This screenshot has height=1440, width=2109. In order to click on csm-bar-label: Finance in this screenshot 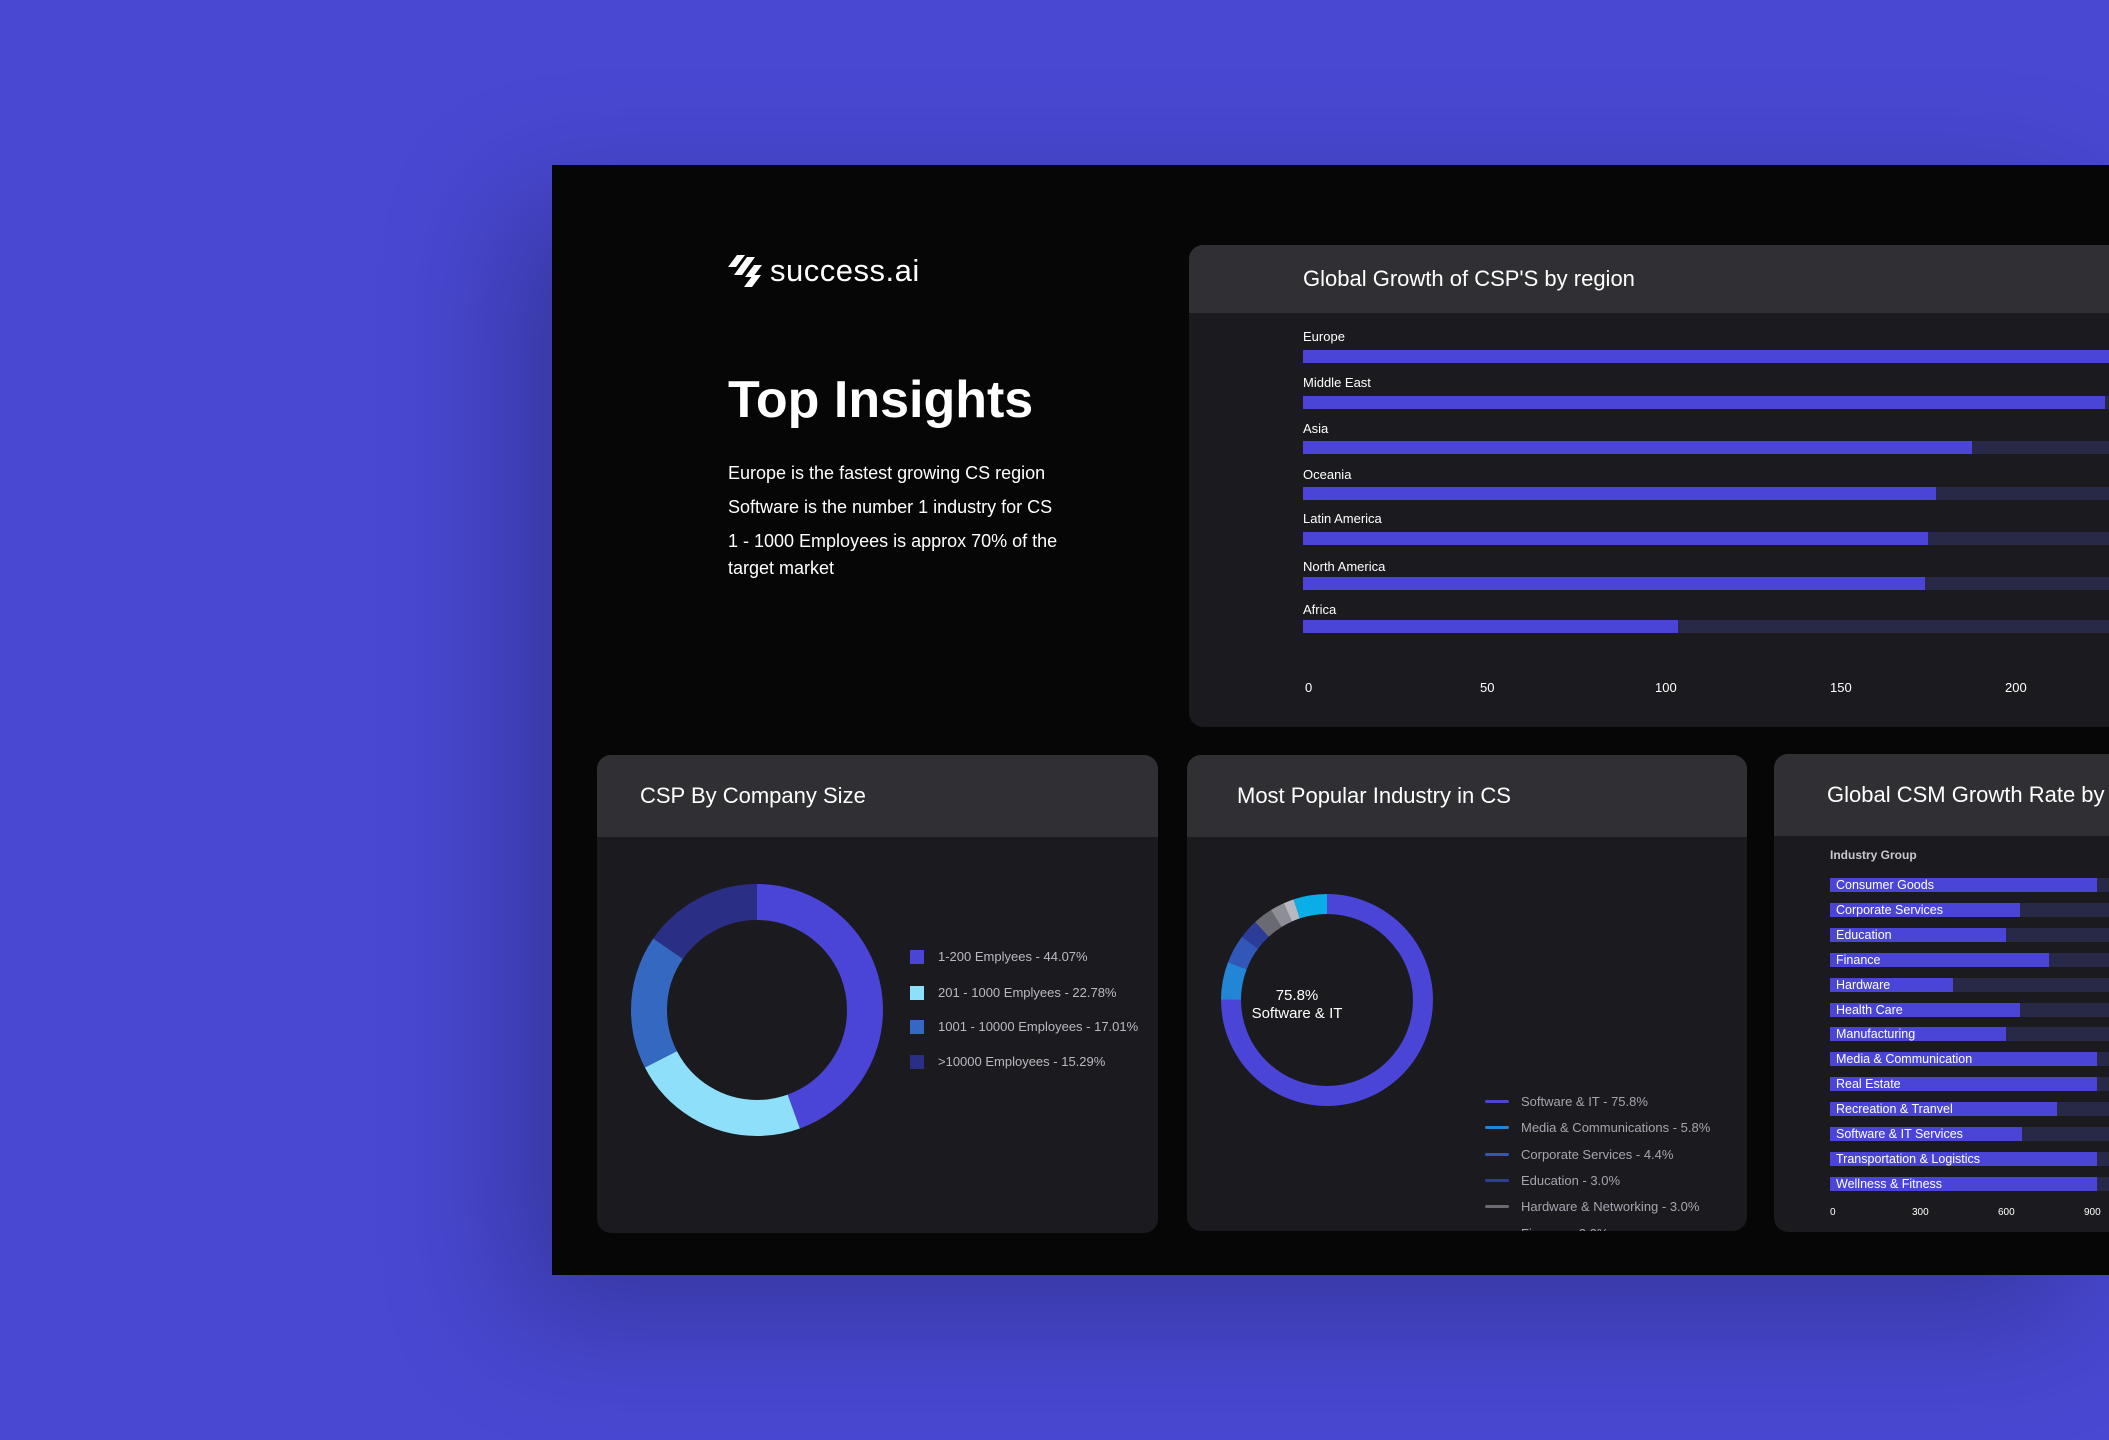, I will do `click(1858, 959)`.